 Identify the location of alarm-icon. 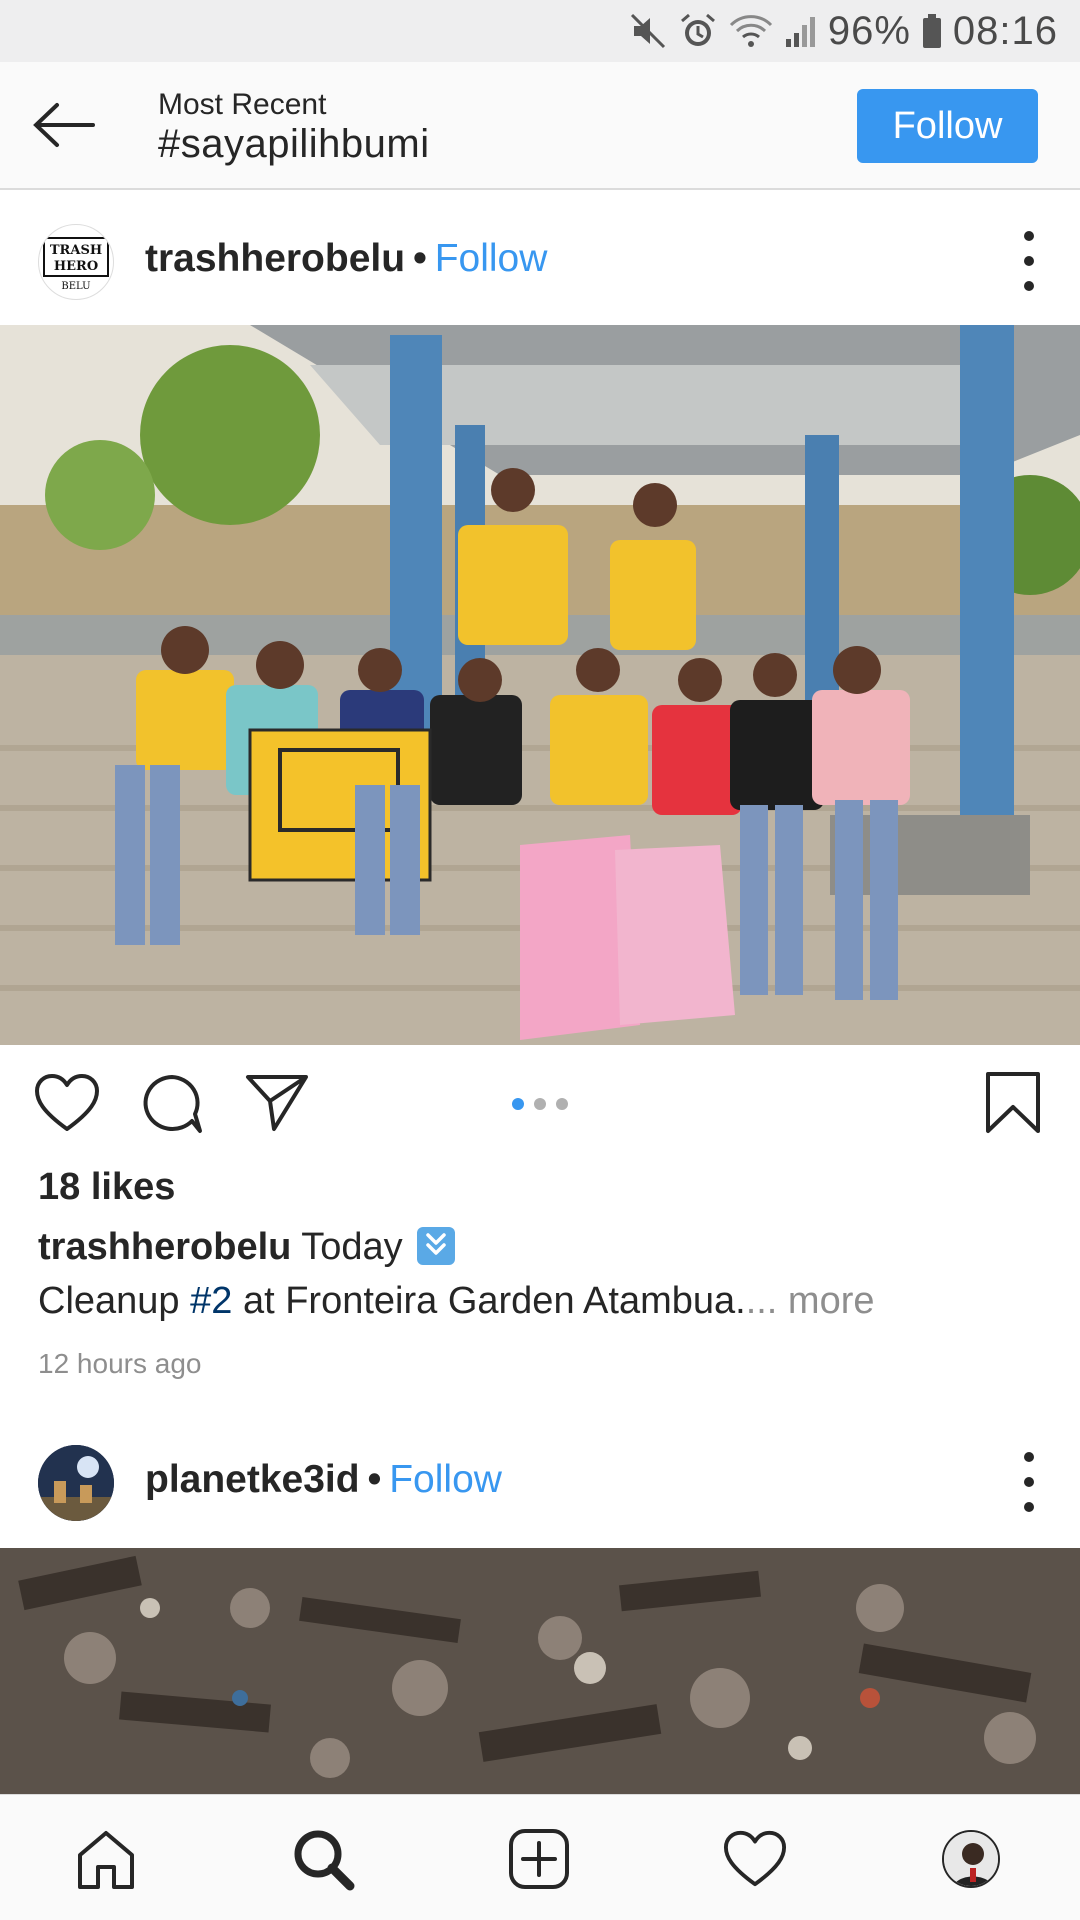
(698, 31).